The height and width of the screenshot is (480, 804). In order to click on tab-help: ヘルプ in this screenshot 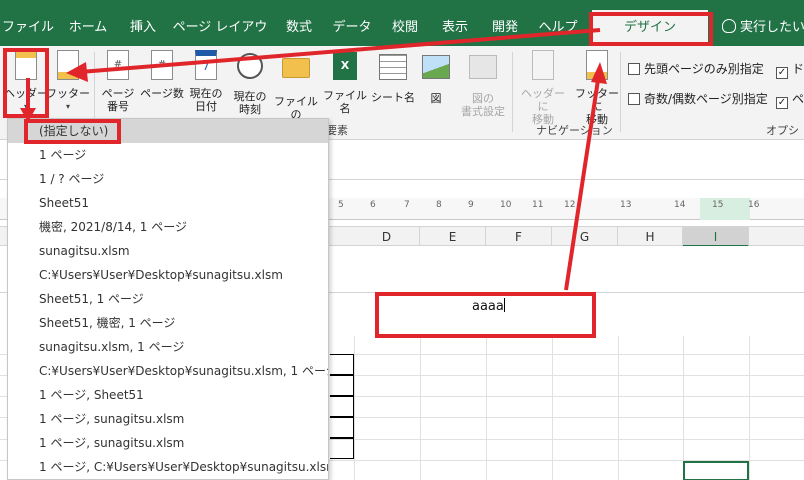, I will do `click(558, 28)`.